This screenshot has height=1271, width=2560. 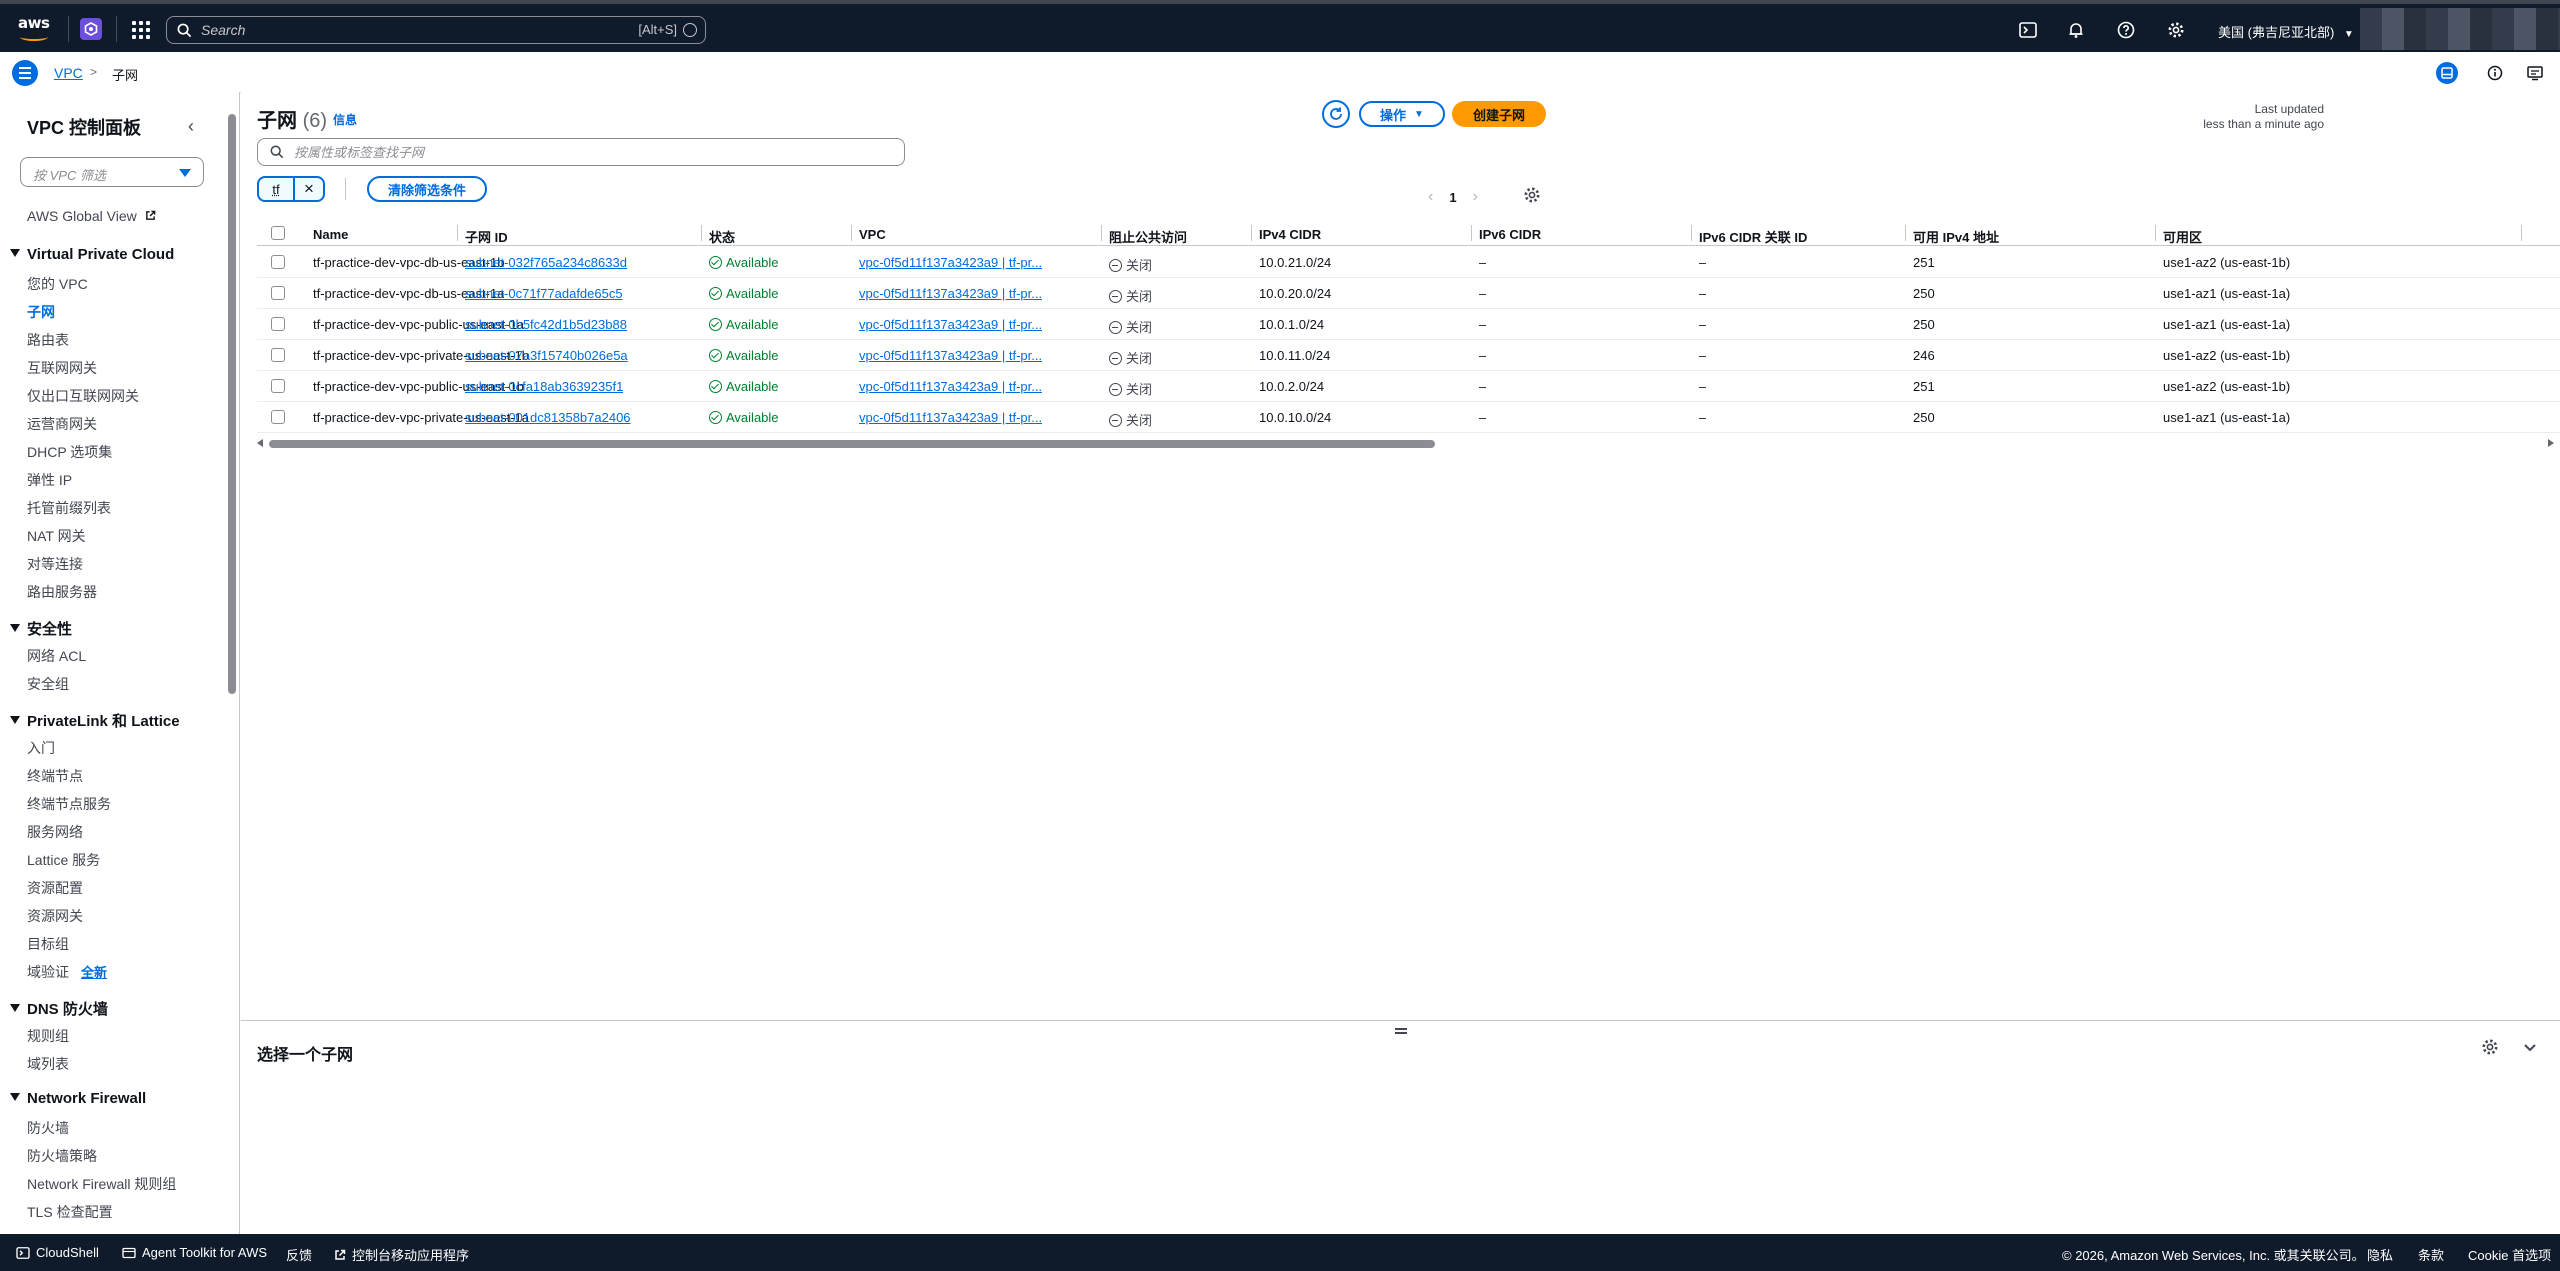 I want to click on column-header-ipv6-association-id: IPv6 CIDR 关联 ID, so click(x=1753, y=233).